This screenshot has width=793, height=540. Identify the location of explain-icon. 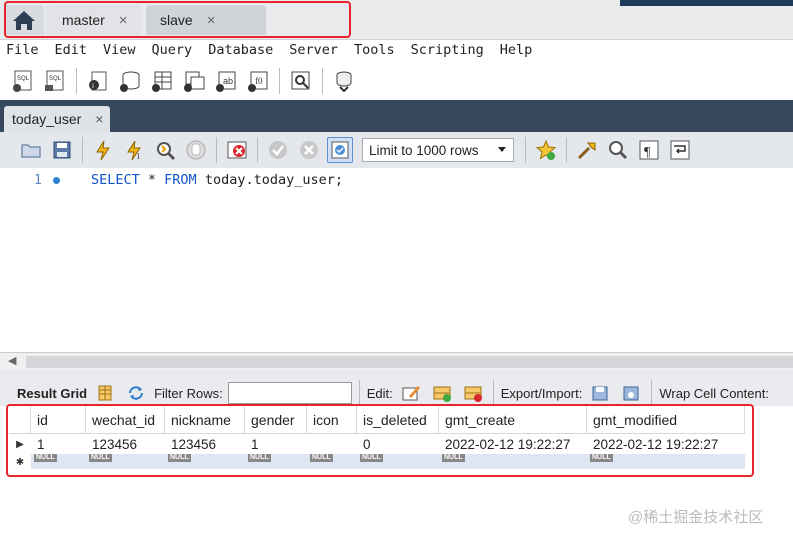
(165, 150).